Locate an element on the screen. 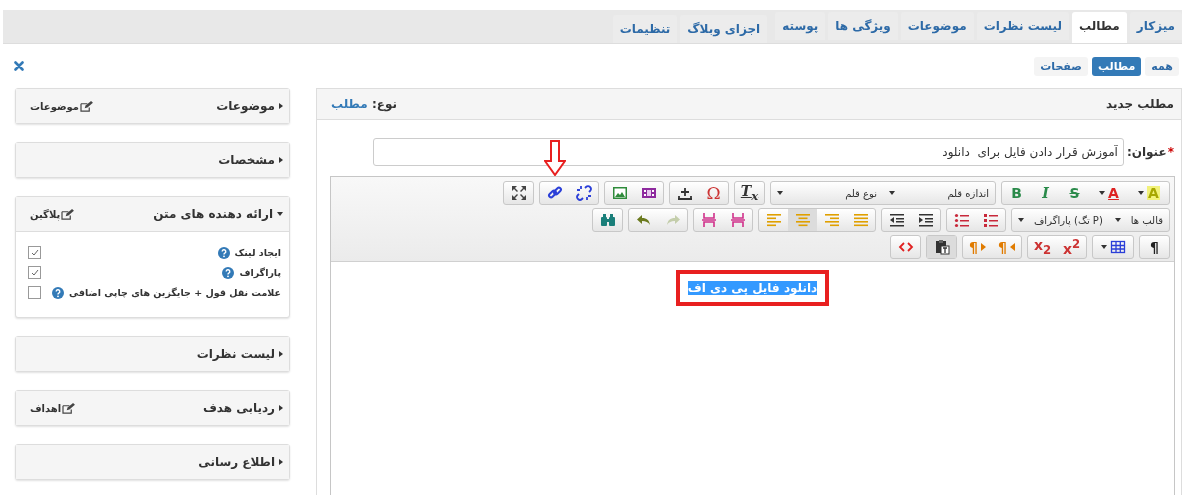  type-value: مطلب is located at coordinates (349, 104).